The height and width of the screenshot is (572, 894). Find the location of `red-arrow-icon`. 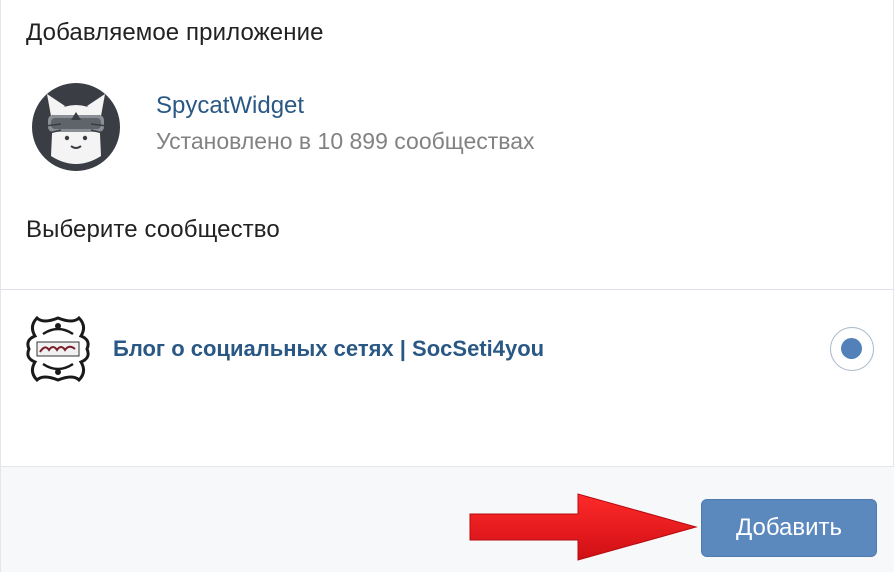

red-arrow-icon is located at coordinates (583, 527).